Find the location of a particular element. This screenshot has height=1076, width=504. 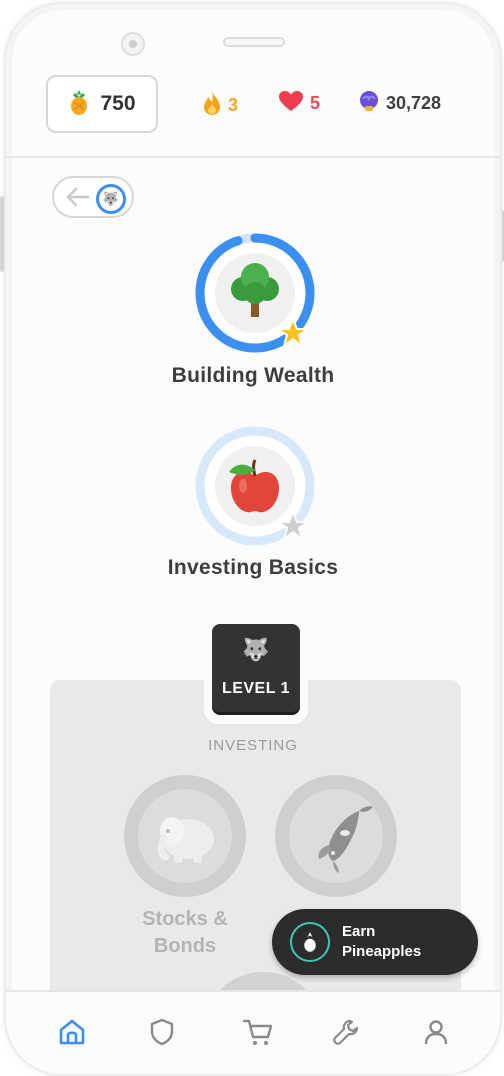

brain-gem-icon is located at coordinates (369, 103).